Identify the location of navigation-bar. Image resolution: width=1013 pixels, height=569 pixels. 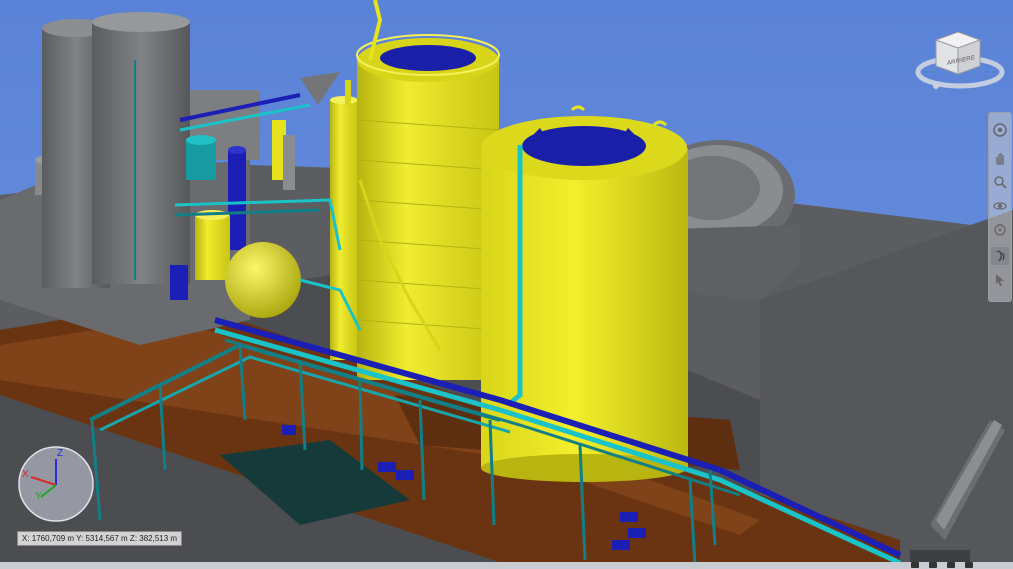
(1000, 207).